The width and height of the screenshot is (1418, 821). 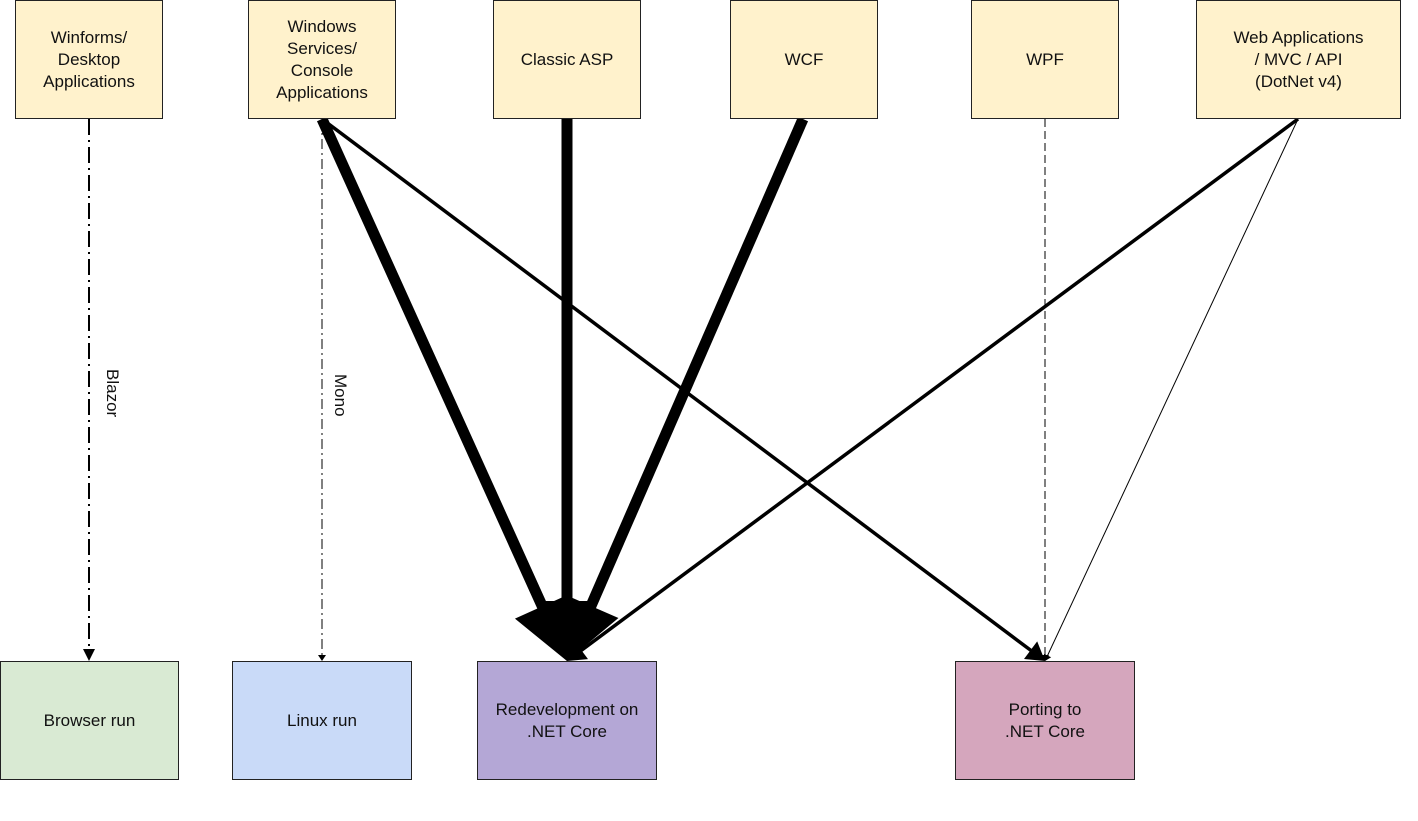 I want to click on node-label: Classic ASP, so click(x=567, y=59).